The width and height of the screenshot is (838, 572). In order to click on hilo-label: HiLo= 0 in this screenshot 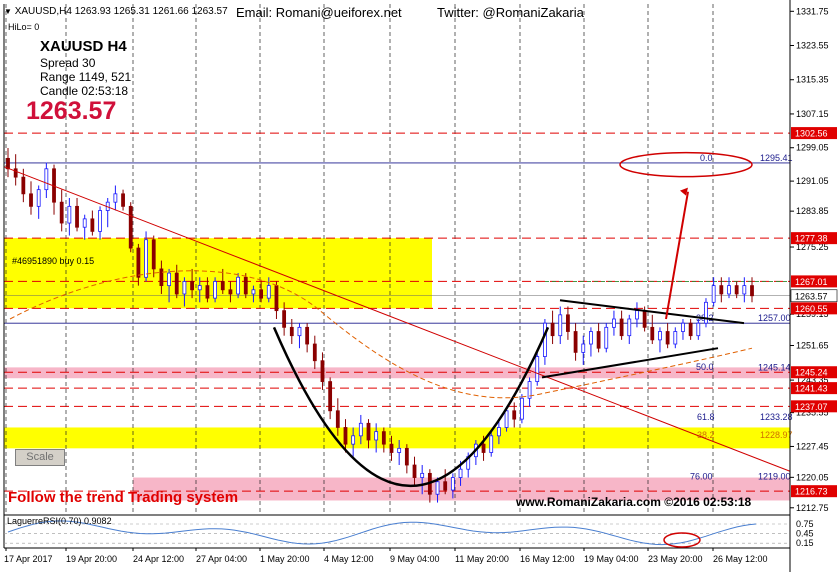, I will do `click(24, 27)`.